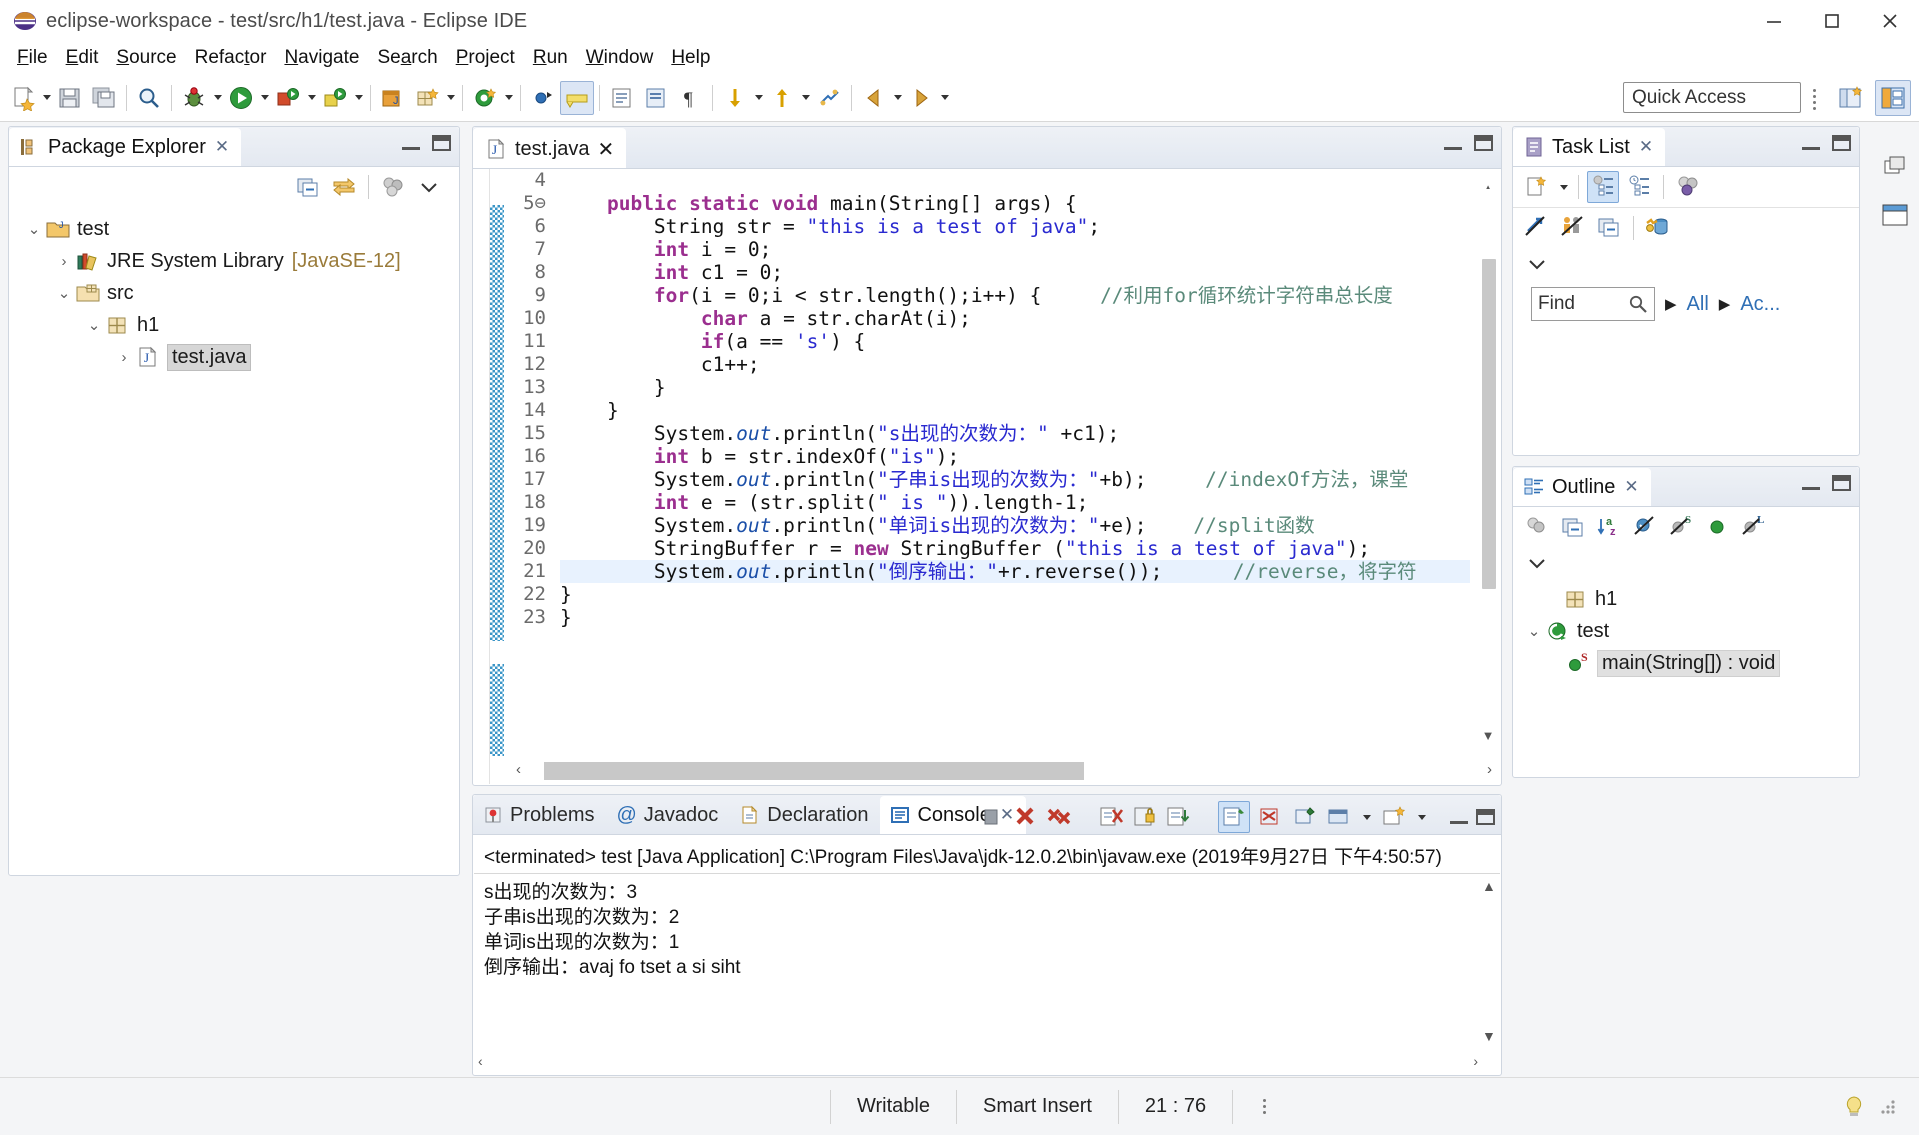  I want to click on new-console-view-icon, so click(1394, 817).